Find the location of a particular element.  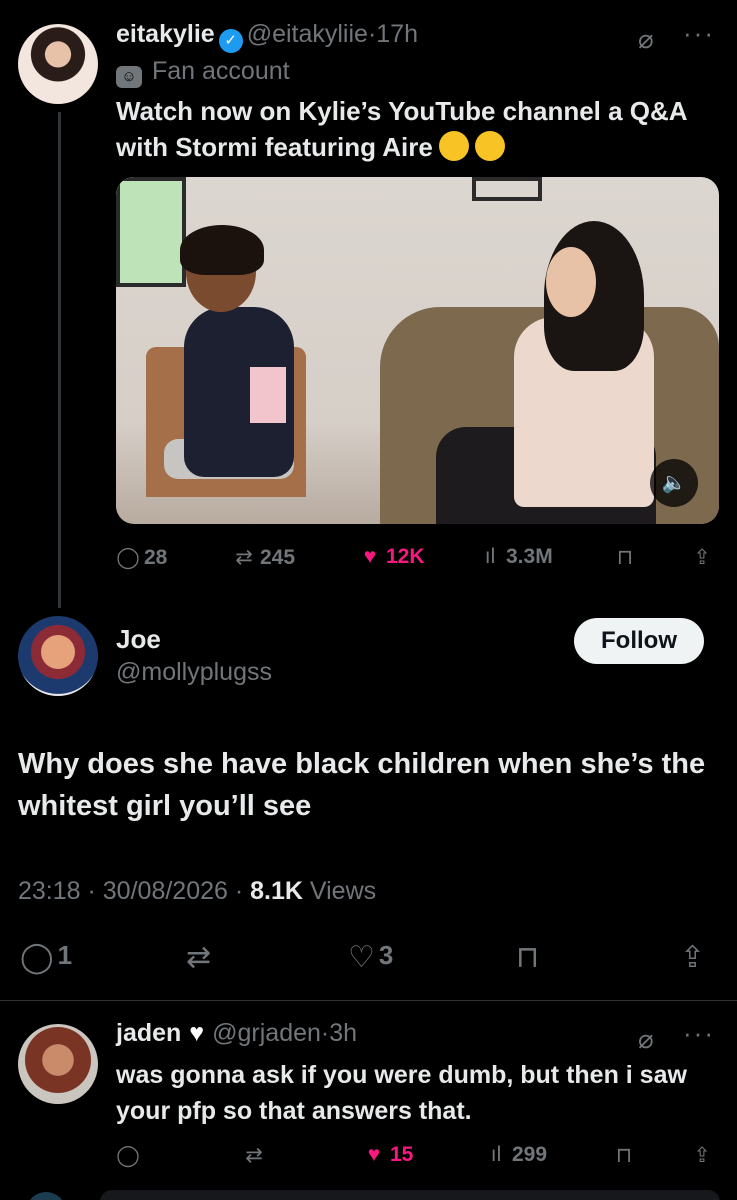

timestamp: 3h is located at coordinates (343, 1033).